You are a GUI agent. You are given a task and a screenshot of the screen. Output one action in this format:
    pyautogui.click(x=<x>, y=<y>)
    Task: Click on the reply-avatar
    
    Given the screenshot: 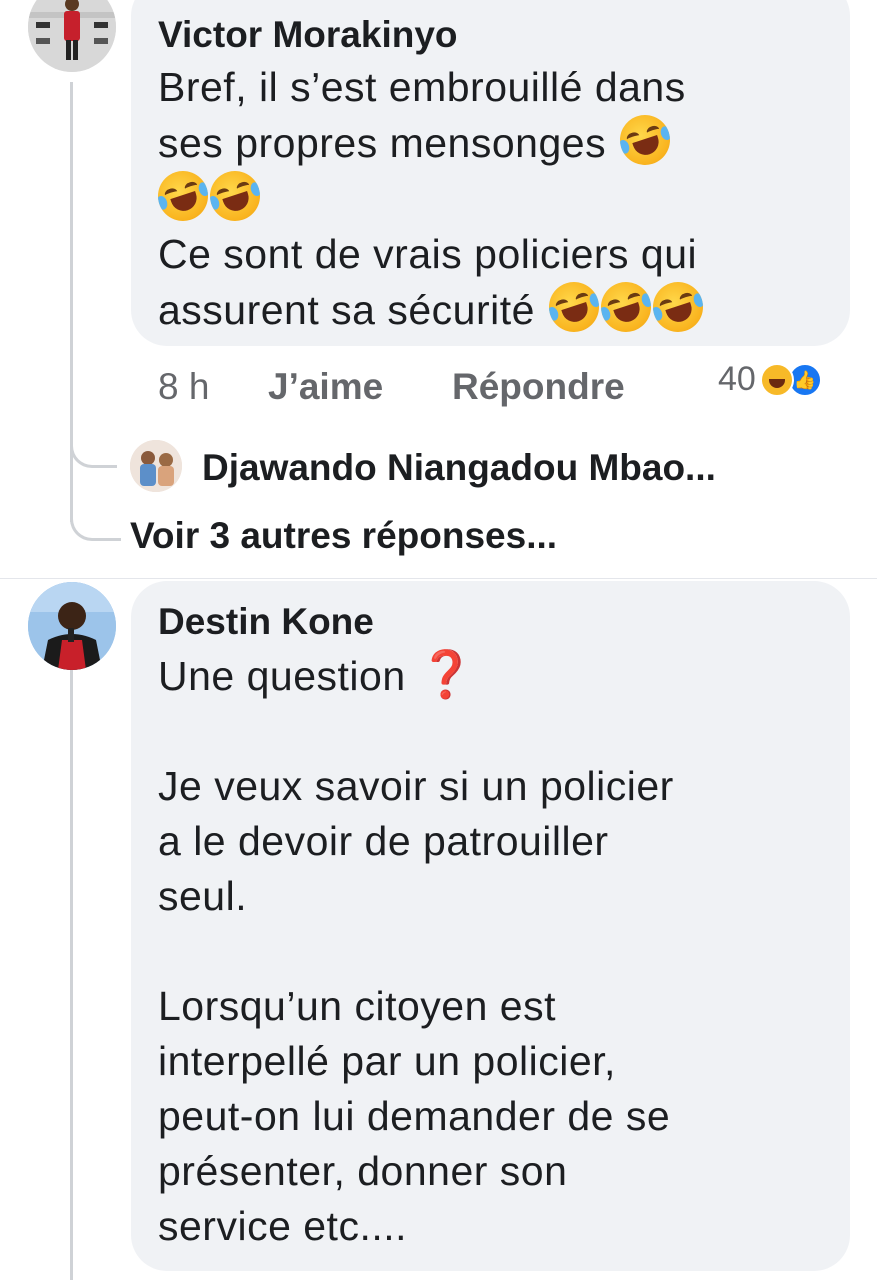 What is the action you would take?
    pyautogui.click(x=156, y=466)
    